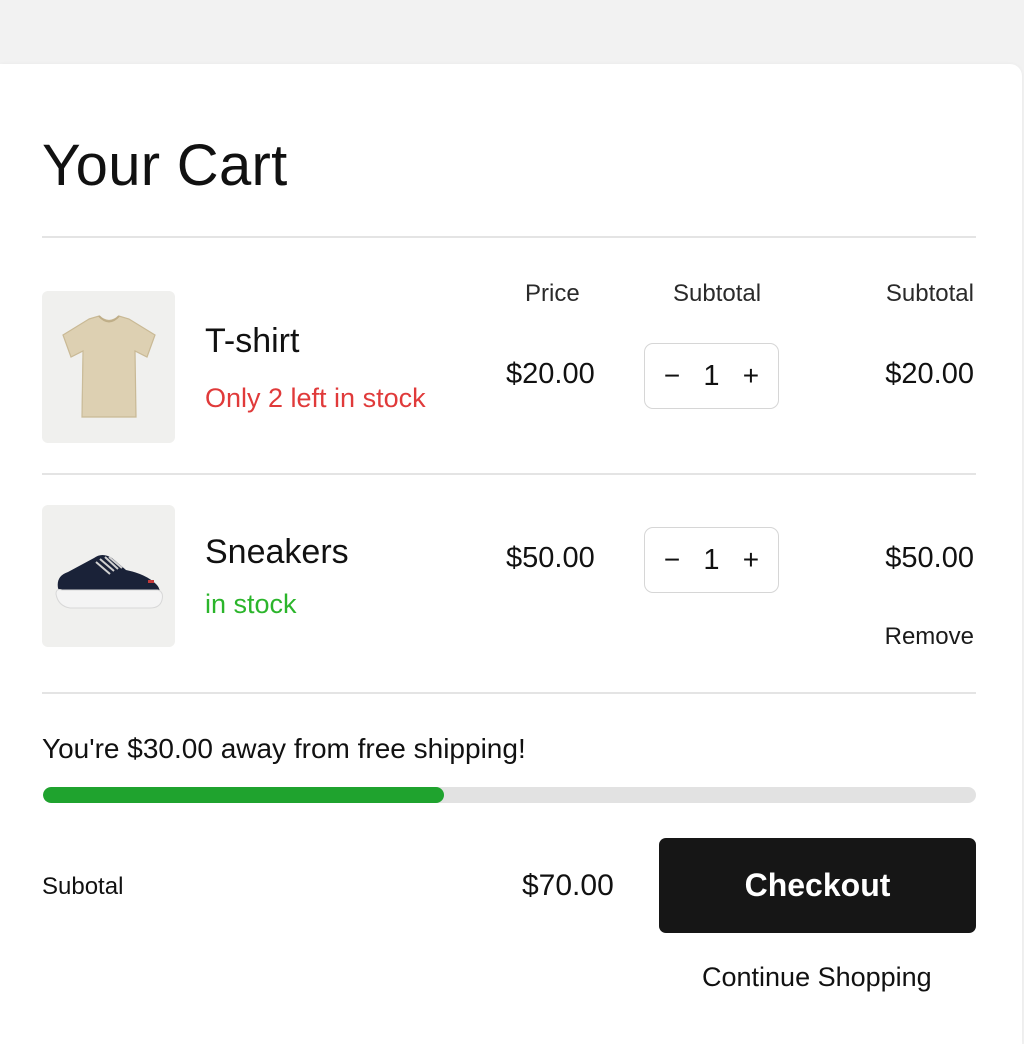 The width and height of the screenshot is (1024, 1044). What do you see at coordinates (83, 886) in the screenshot?
I see `subtotal-label: Subotal` at bounding box center [83, 886].